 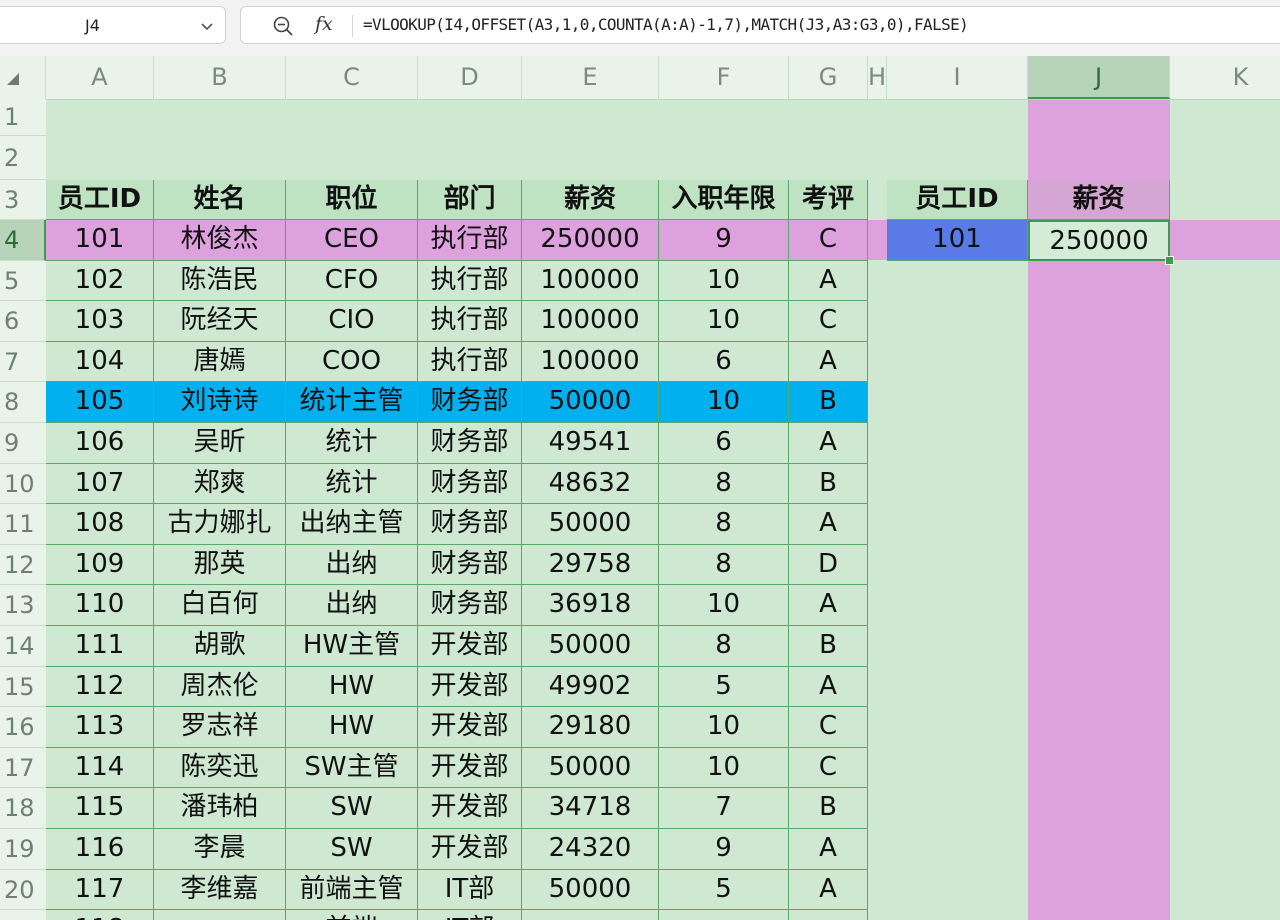 I want to click on table-cell: 250000, so click(x=590, y=240).